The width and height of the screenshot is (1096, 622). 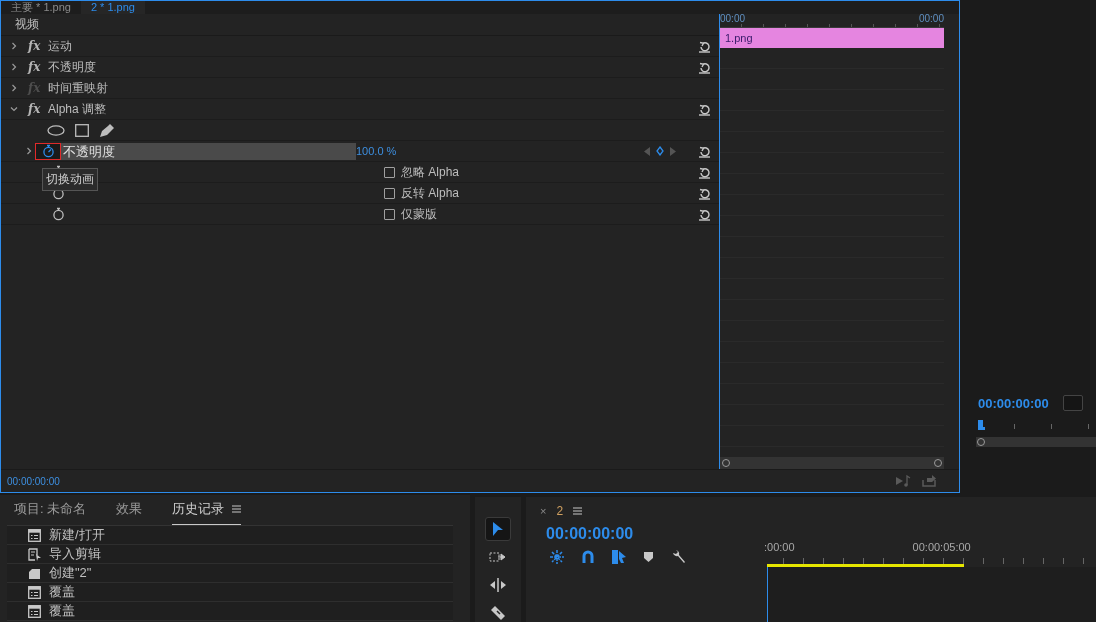 I want to click on ruler-label: :00:00, so click(x=779, y=548).